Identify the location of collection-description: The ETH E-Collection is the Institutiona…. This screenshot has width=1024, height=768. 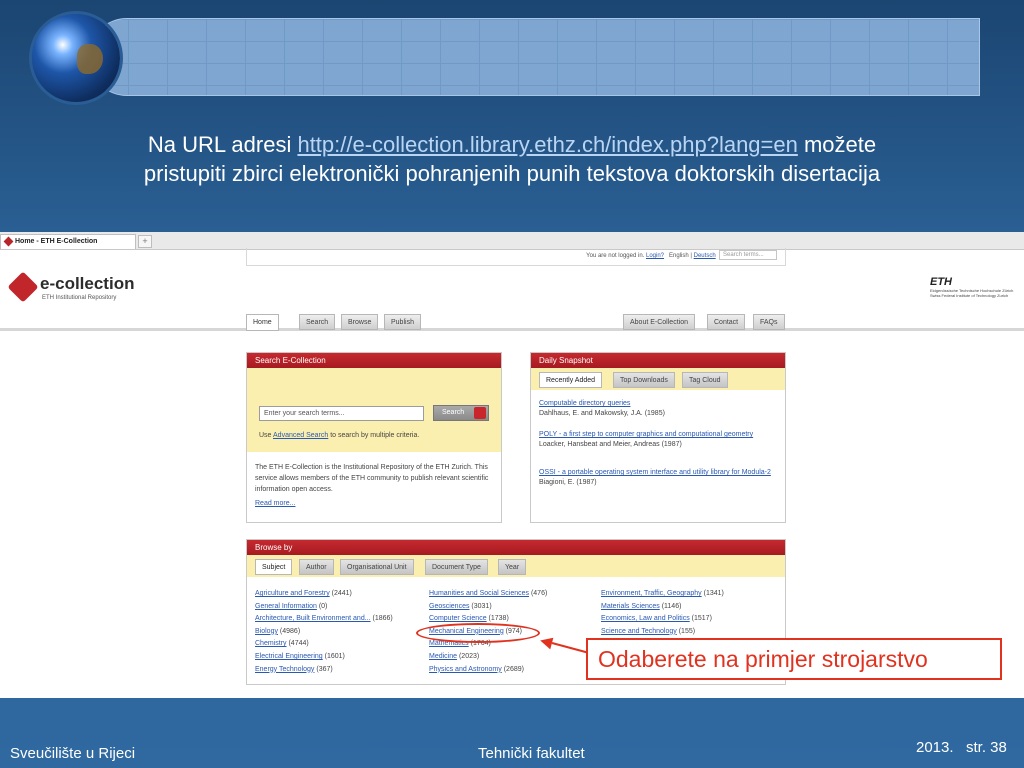
(372, 478).